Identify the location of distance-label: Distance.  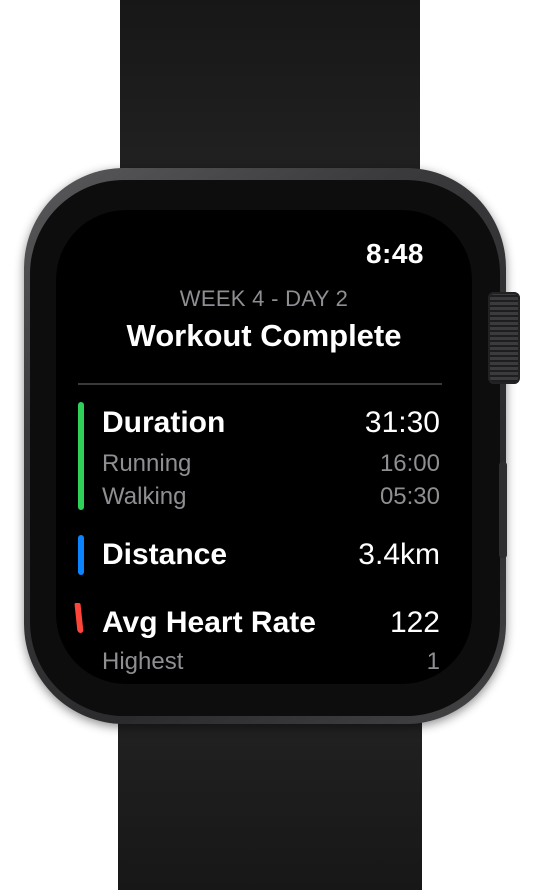
(165, 554).